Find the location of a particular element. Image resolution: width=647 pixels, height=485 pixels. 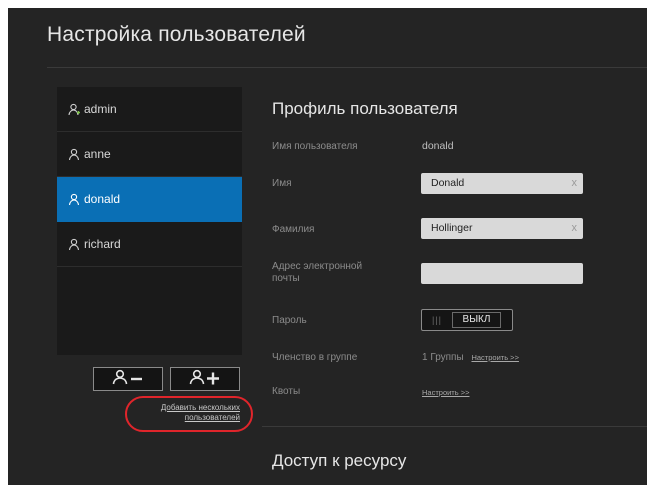

password-label: Пароль is located at coordinates (289, 320).